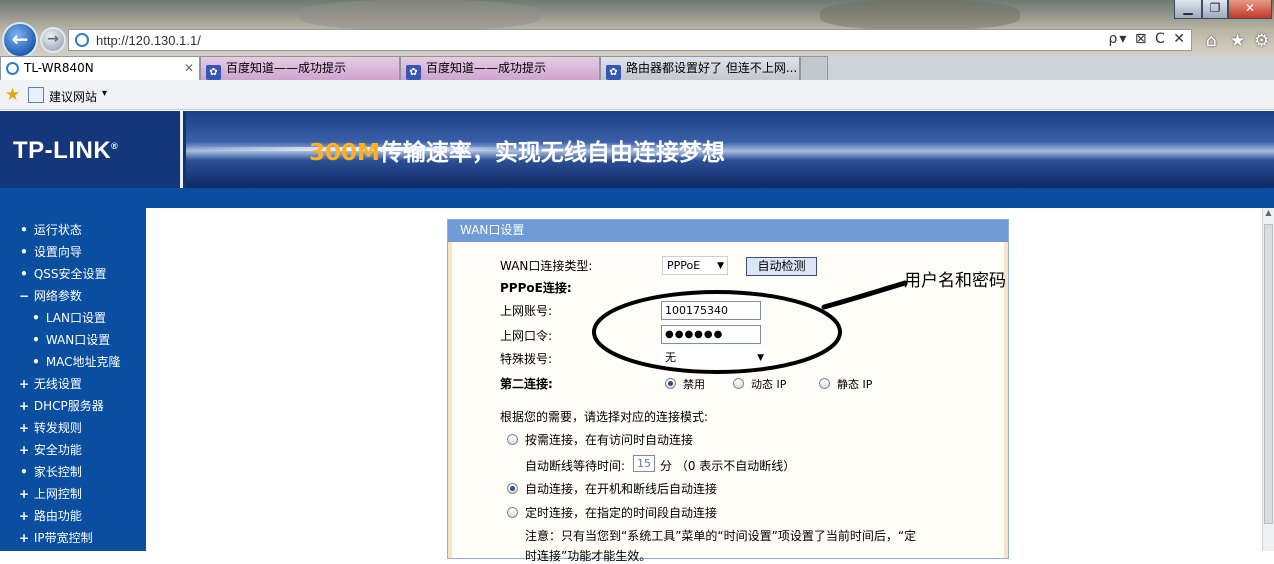 The width and height of the screenshot is (1274, 564). I want to click on note-line-1: 注意：只有当您到“系统工具”菜单的“时间设置”项设置了当前时间后，“定, so click(721, 536).